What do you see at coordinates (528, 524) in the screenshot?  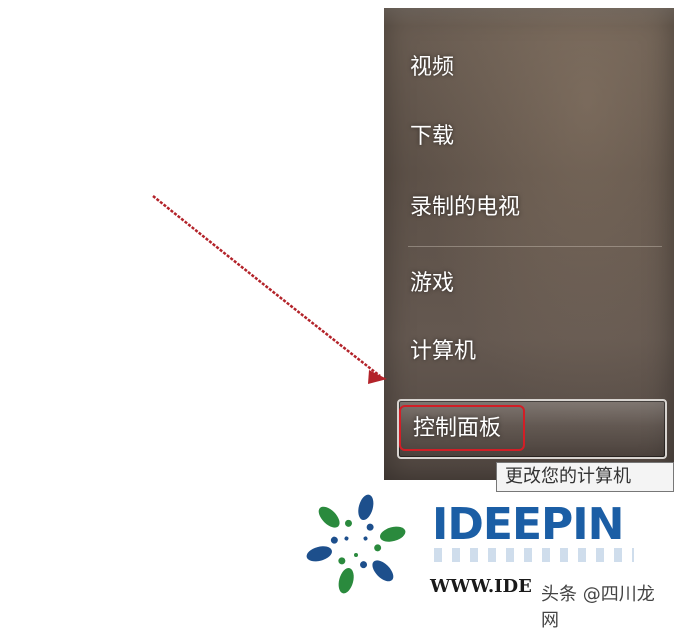 I see `ideepin-logo-wordmark: IDEEPIN` at bounding box center [528, 524].